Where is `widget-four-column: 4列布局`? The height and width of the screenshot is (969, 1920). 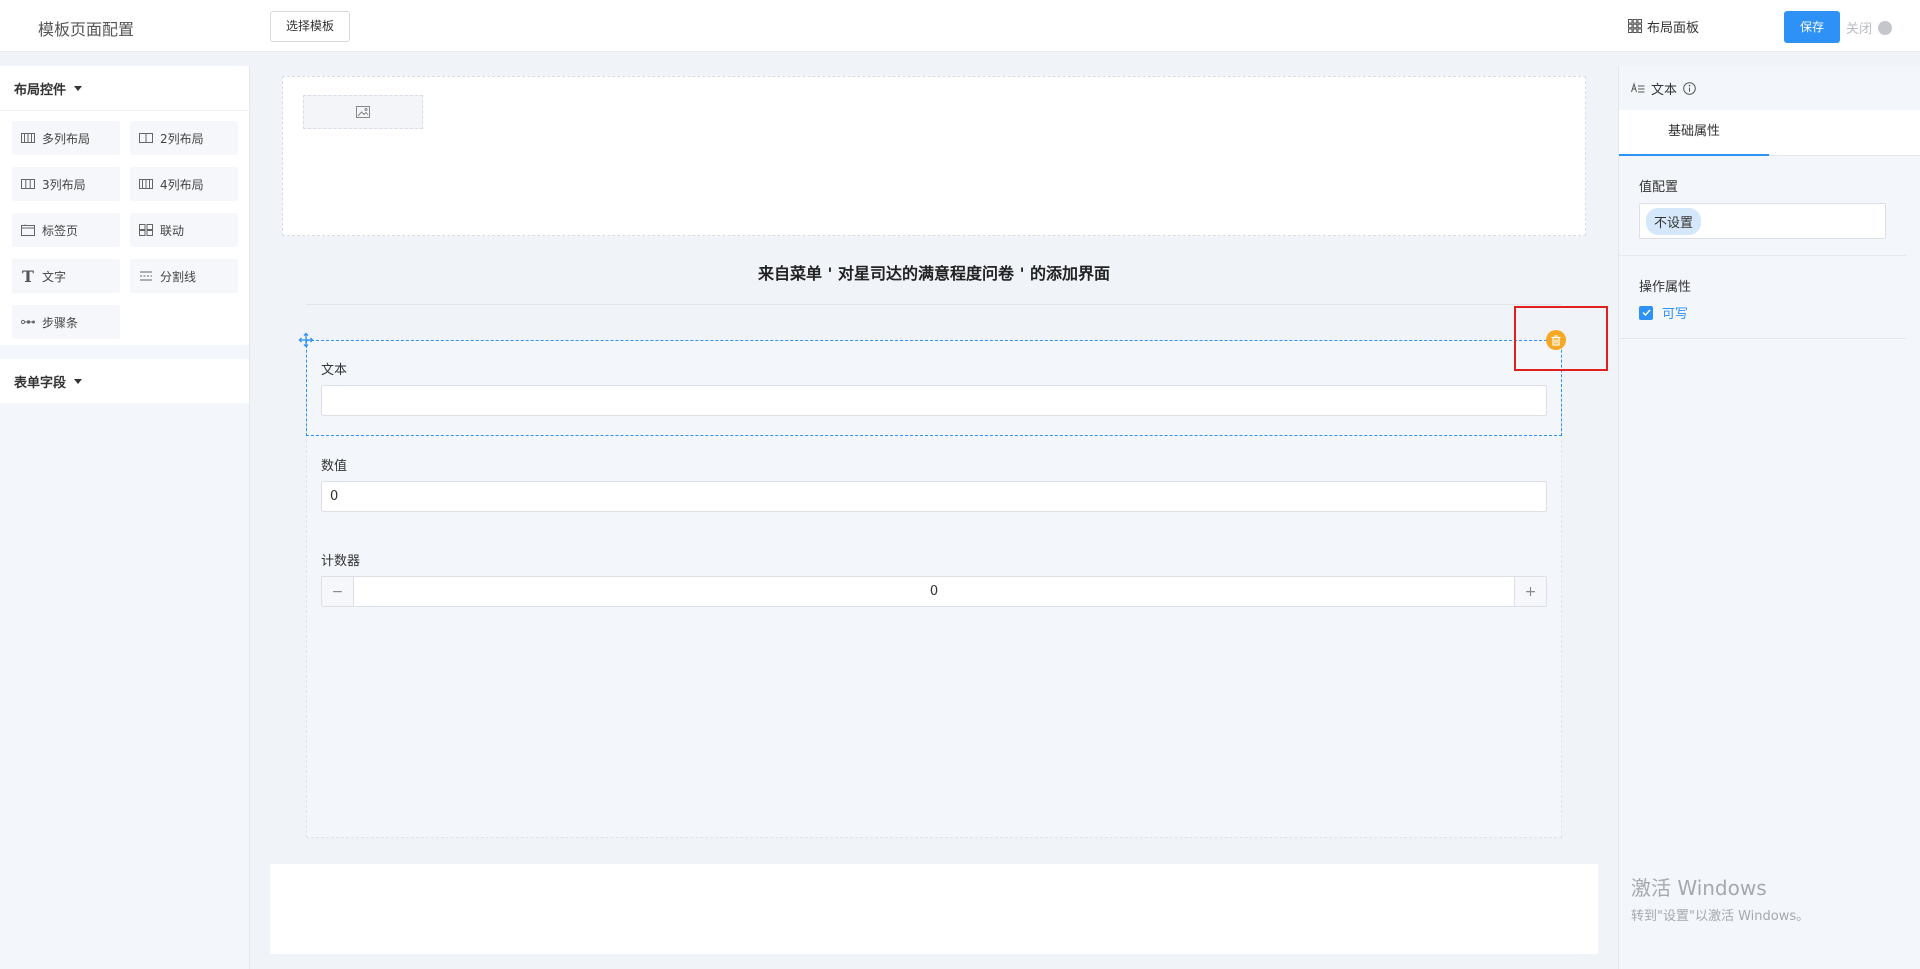
widget-four-column: 4列布局 is located at coordinates (184, 184).